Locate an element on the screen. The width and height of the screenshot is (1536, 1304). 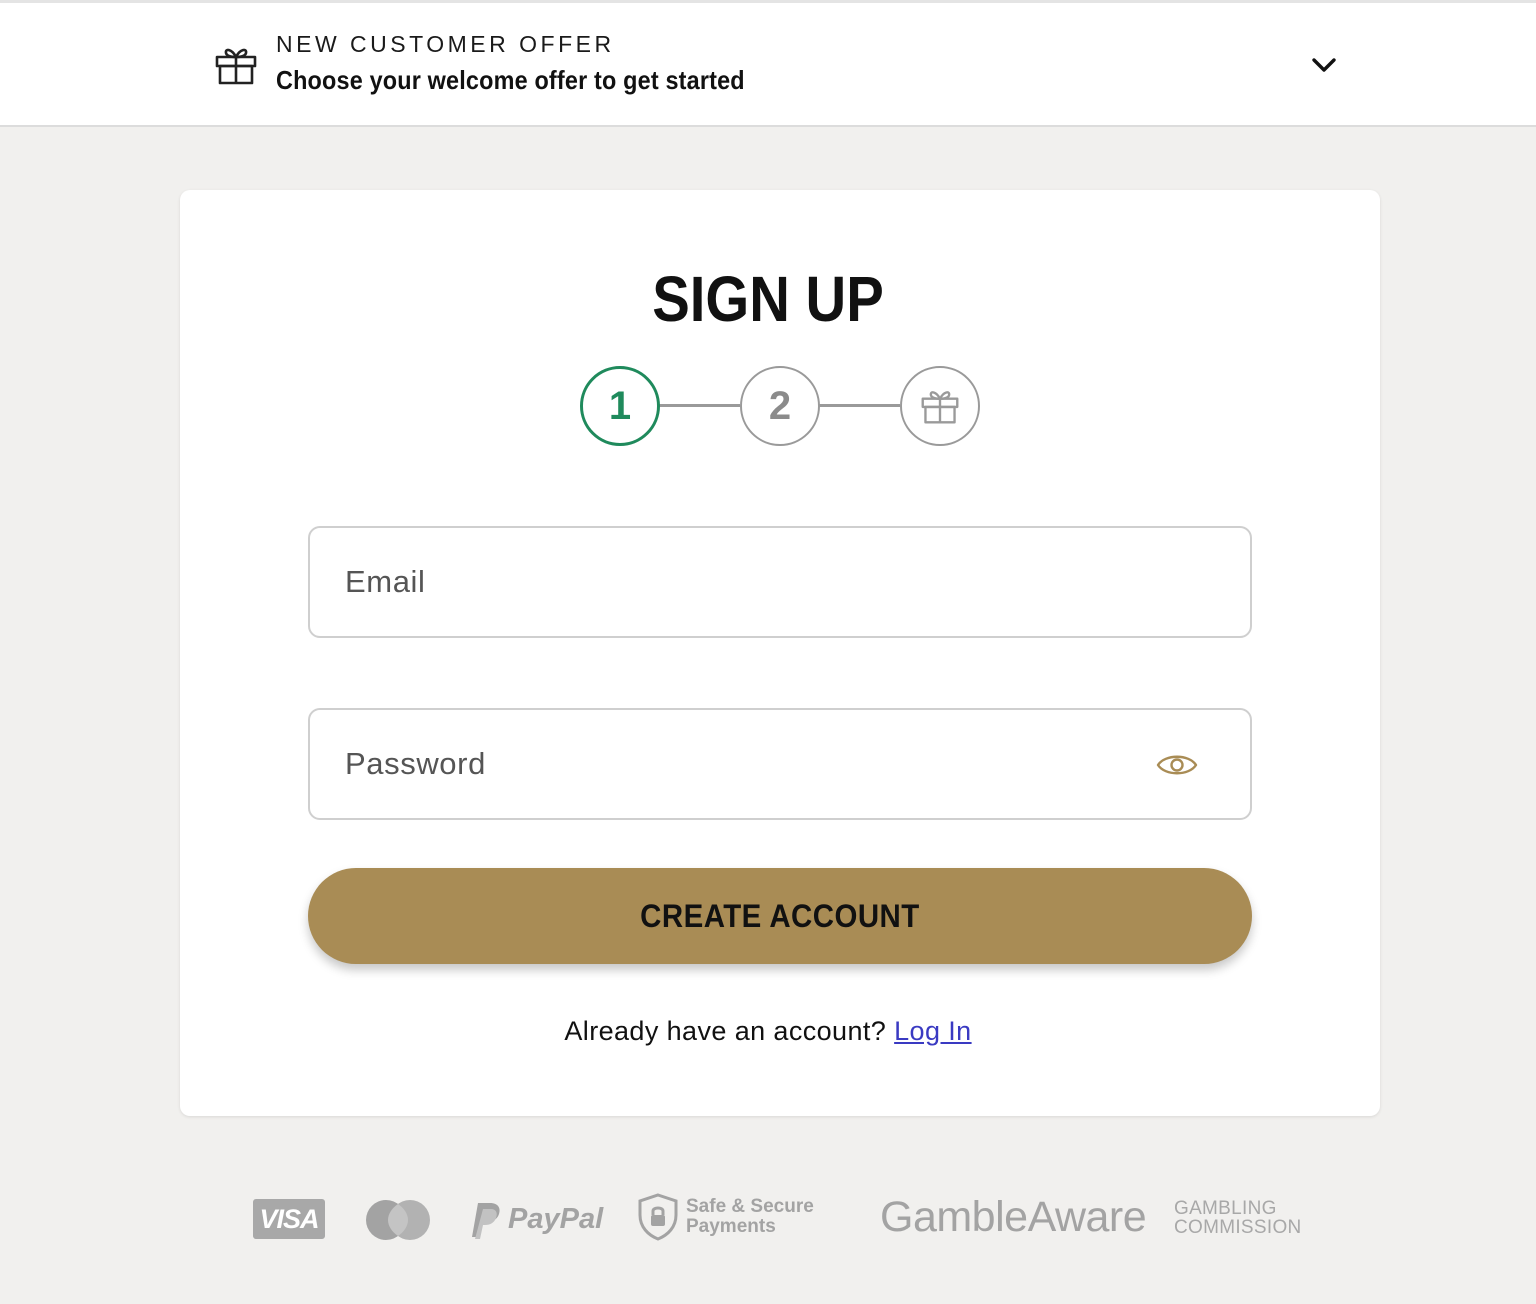
step-gift is located at coordinates (940, 406).